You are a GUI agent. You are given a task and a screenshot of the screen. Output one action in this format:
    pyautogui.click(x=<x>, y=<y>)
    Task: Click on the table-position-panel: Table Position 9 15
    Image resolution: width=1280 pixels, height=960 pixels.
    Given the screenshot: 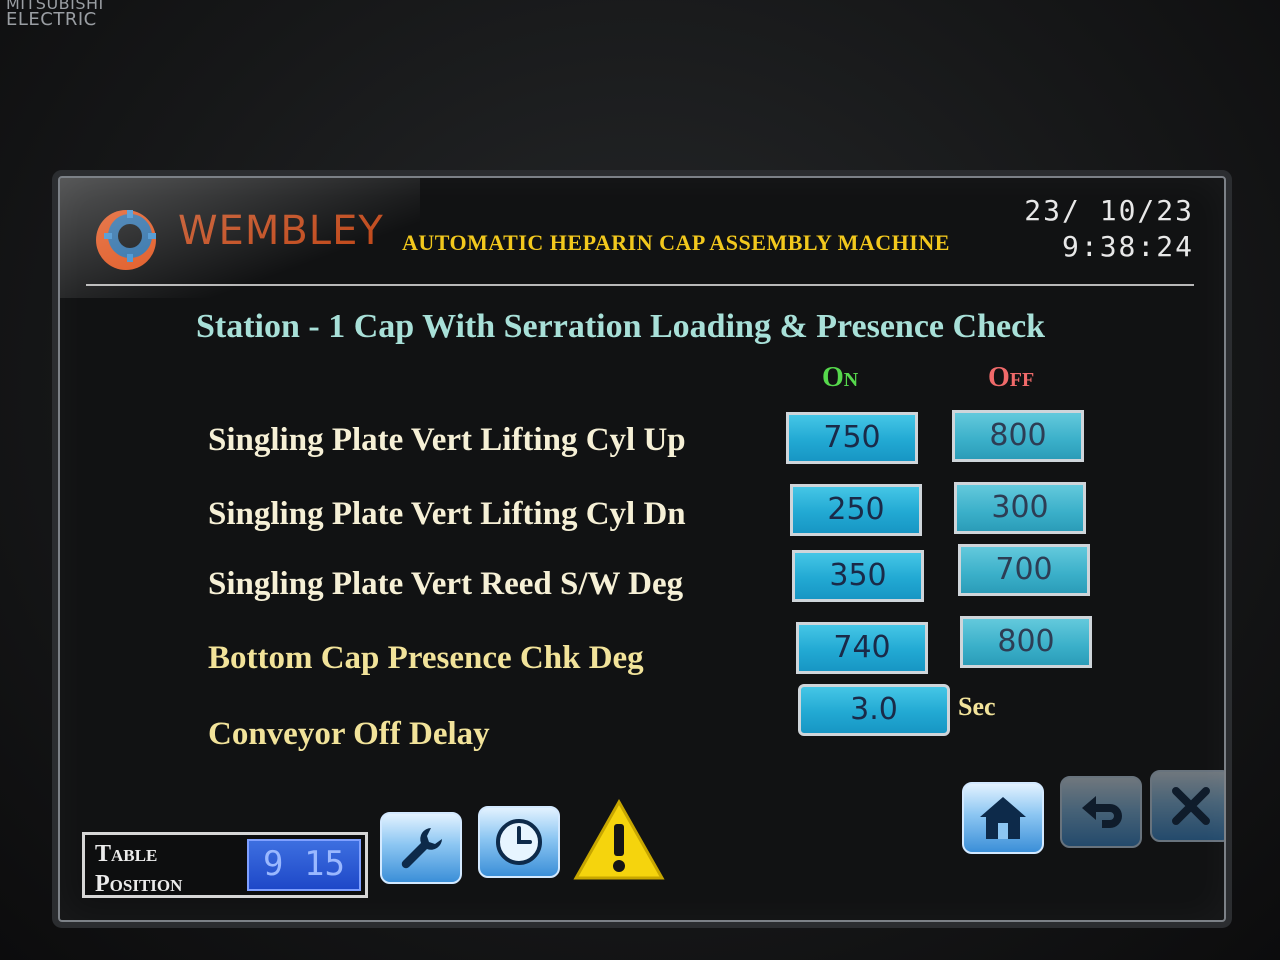 What is the action you would take?
    pyautogui.click(x=225, y=865)
    